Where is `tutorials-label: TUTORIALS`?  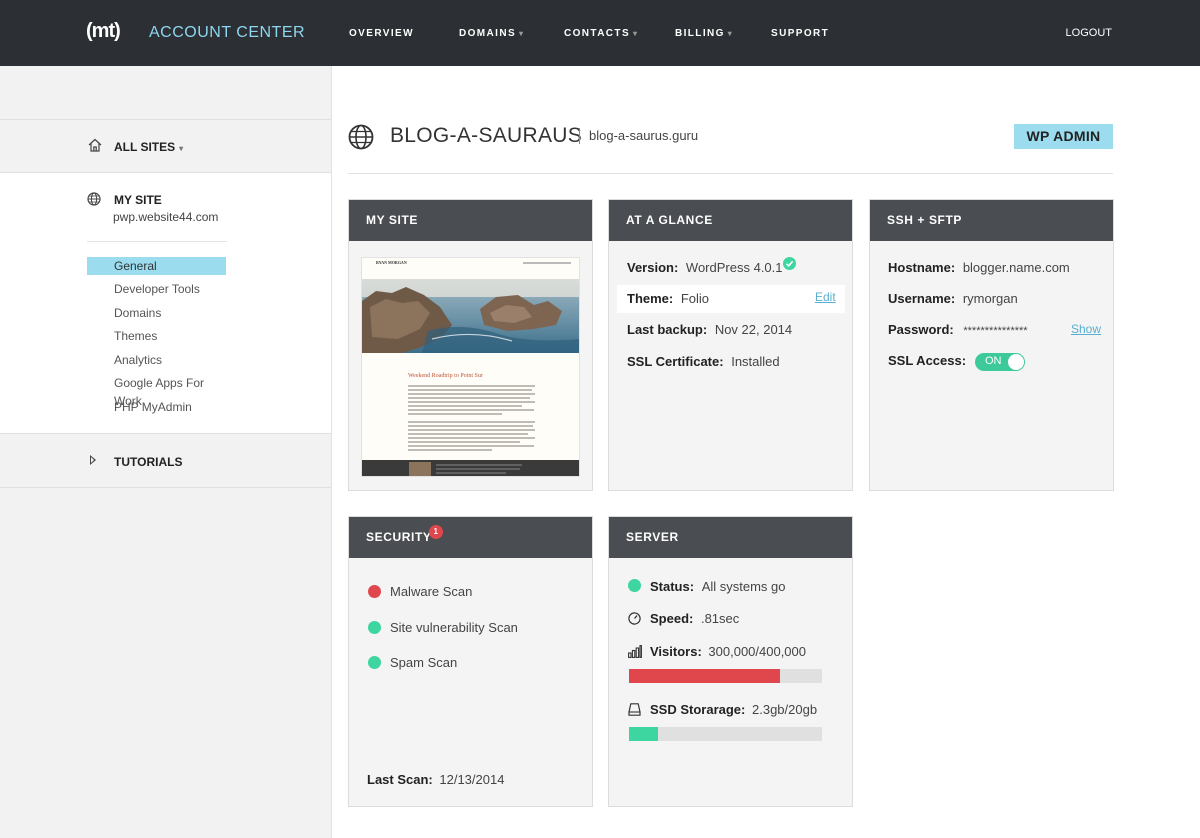 tutorials-label: TUTORIALS is located at coordinates (148, 462).